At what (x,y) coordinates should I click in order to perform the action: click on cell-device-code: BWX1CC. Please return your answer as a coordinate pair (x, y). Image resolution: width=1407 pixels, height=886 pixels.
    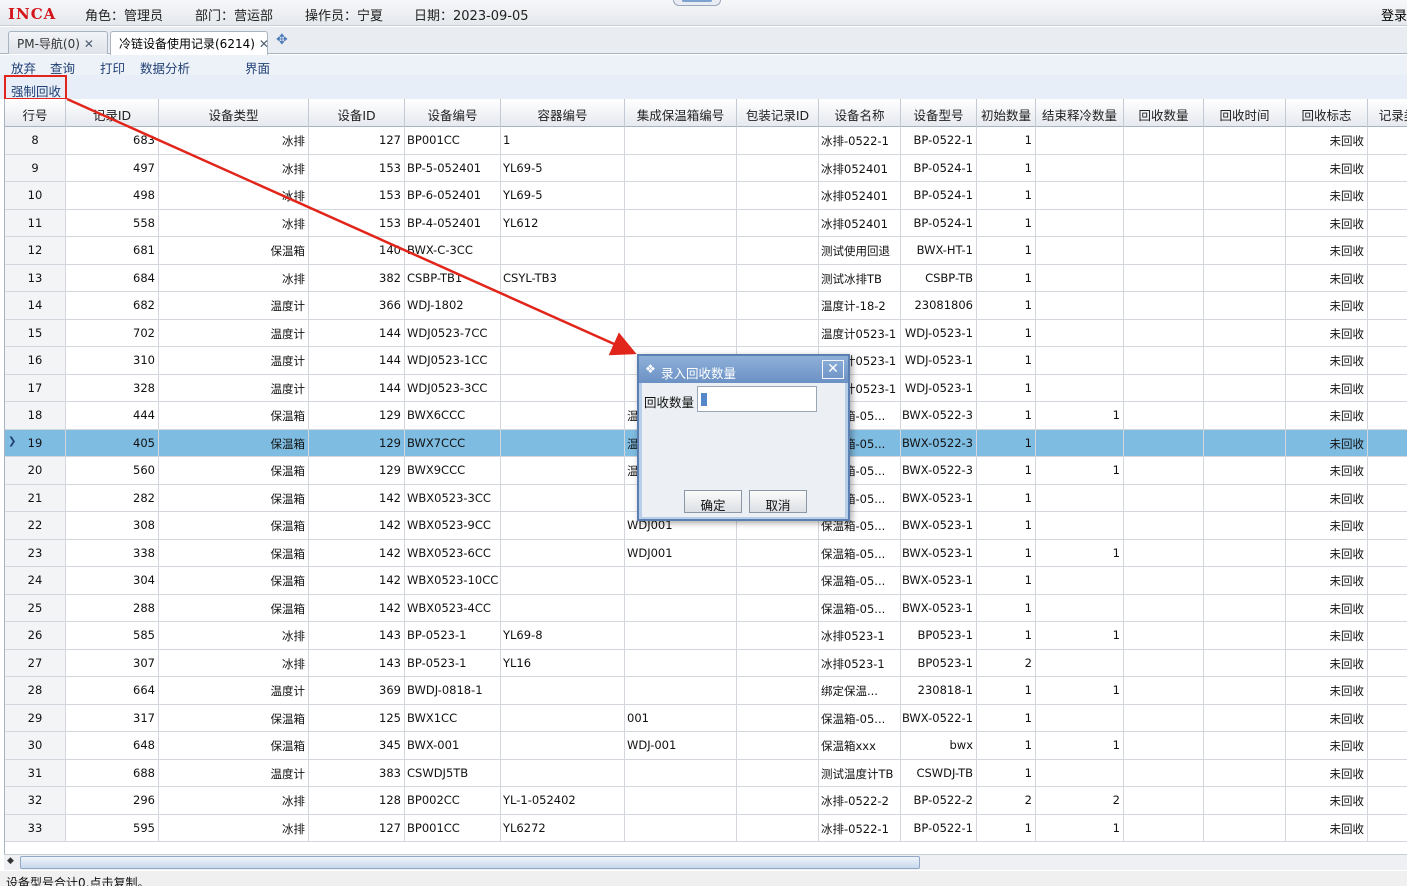
    Looking at the image, I should click on (453, 717).